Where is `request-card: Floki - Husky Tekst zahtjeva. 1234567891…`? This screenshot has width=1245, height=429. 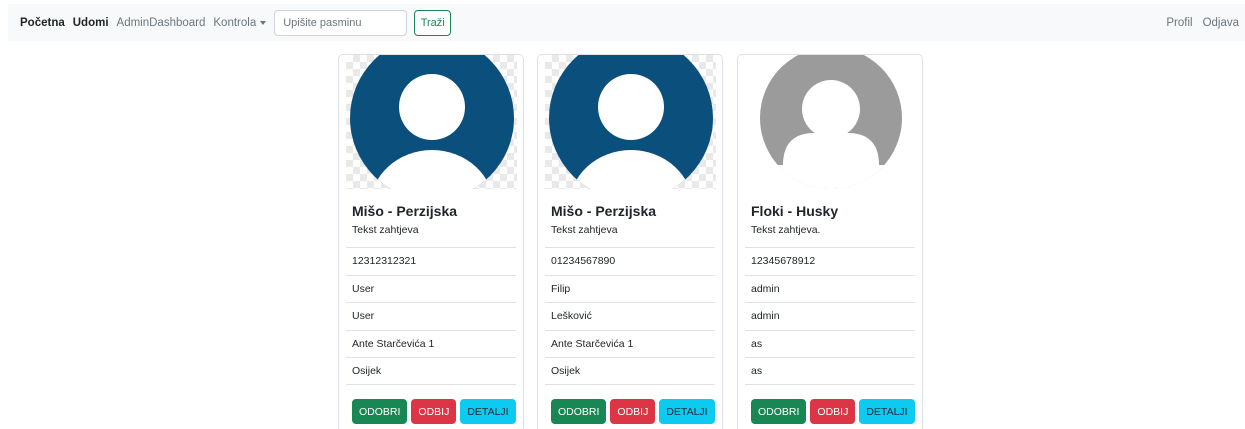
request-card: Floki - Husky Tekst zahtjeva. 1234567891… is located at coordinates (830, 241).